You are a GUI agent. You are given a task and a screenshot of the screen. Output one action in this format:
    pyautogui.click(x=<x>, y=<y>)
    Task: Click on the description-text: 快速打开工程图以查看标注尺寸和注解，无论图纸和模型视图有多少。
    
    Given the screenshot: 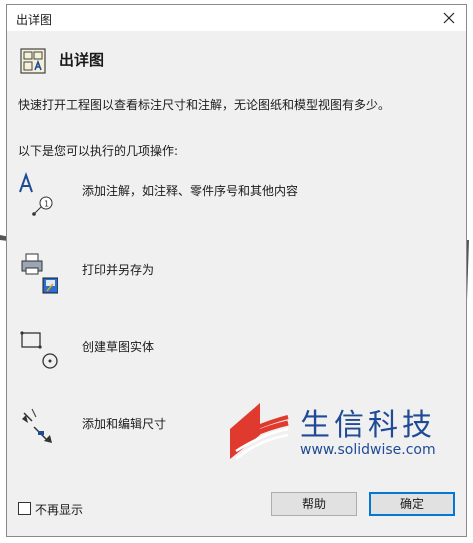 What is the action you would take?
    pyautogui.click(x=204, y=105)
    